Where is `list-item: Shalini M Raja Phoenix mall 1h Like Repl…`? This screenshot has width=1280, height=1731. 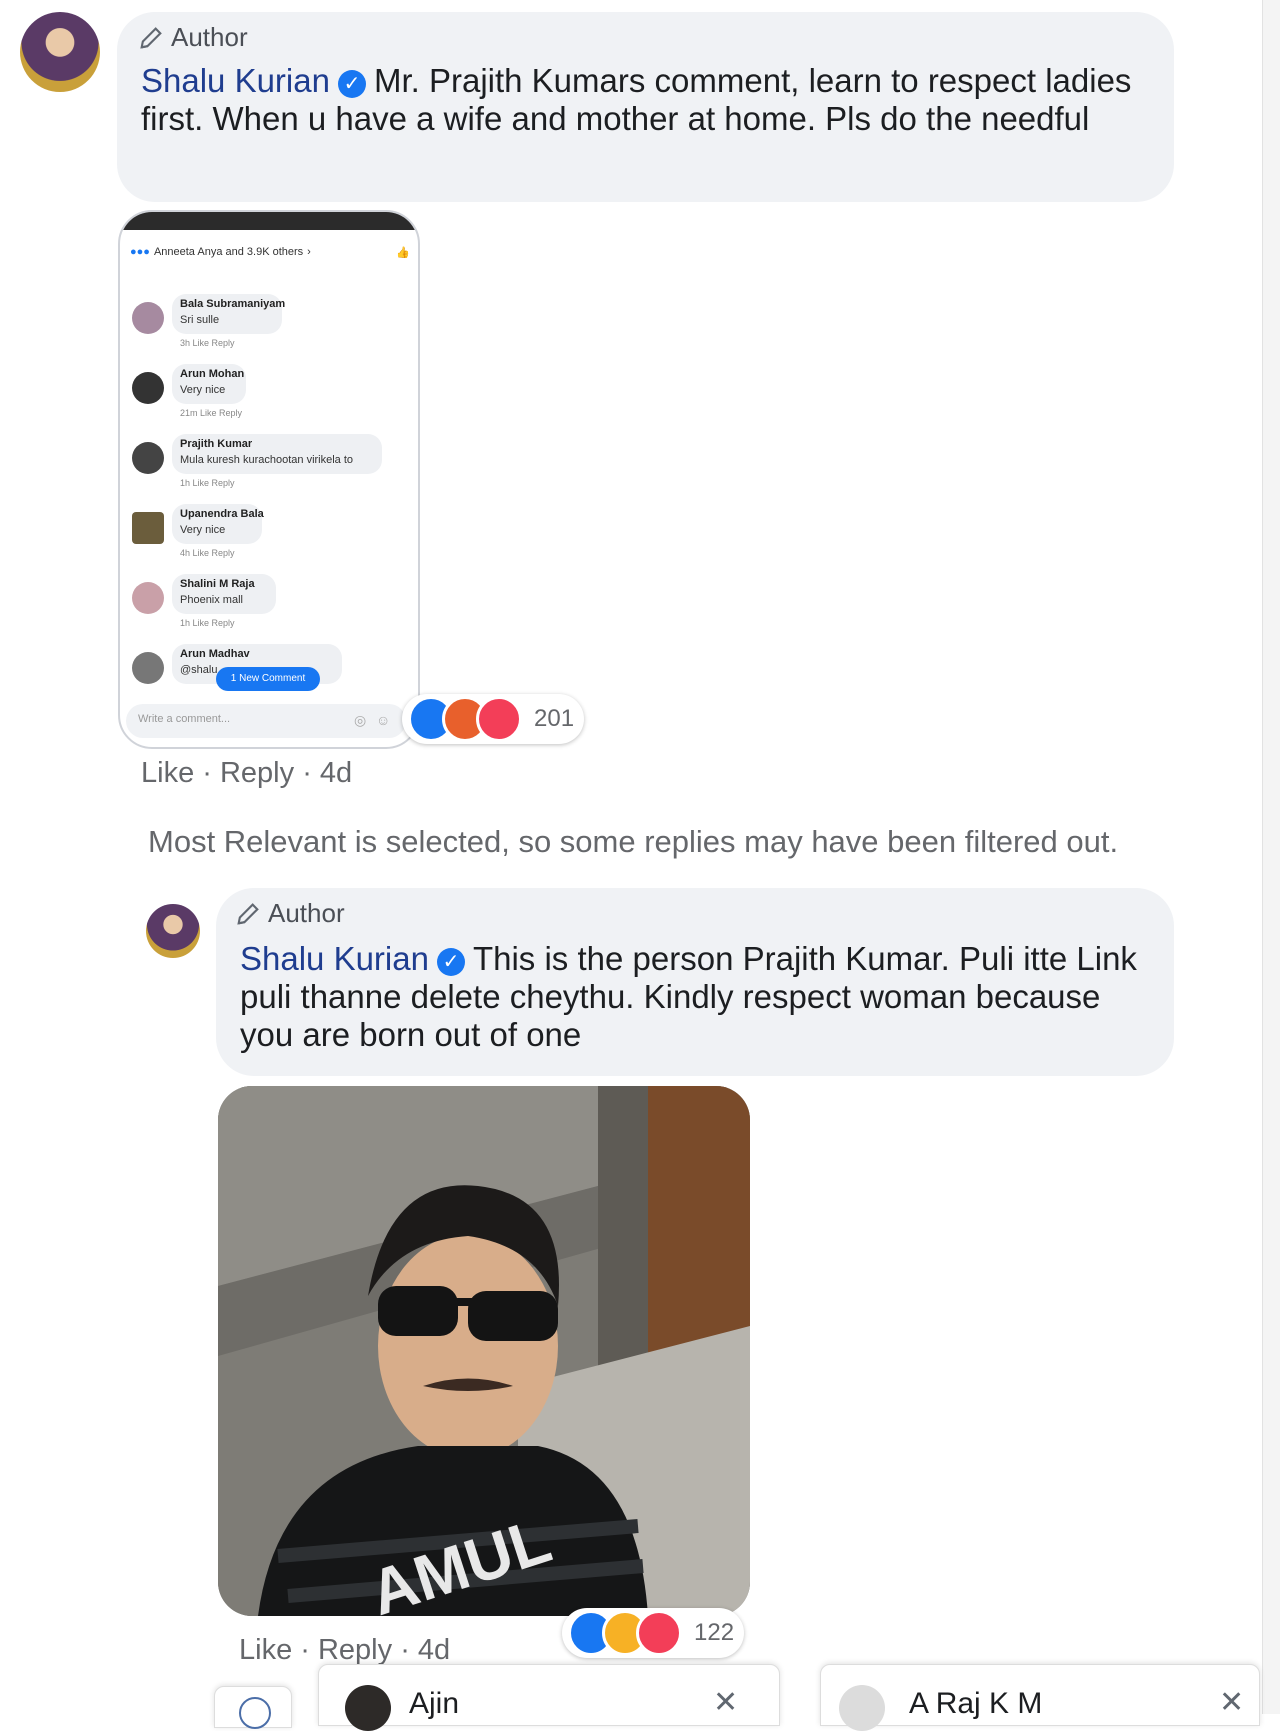 list-item: Shalini M Raja Phoenix mall 1h Like Repl… is located at coordinates (269, 602).